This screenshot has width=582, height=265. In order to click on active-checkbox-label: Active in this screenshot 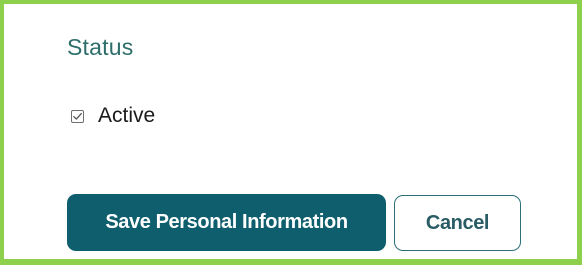, I will do `click(126, 116)`.